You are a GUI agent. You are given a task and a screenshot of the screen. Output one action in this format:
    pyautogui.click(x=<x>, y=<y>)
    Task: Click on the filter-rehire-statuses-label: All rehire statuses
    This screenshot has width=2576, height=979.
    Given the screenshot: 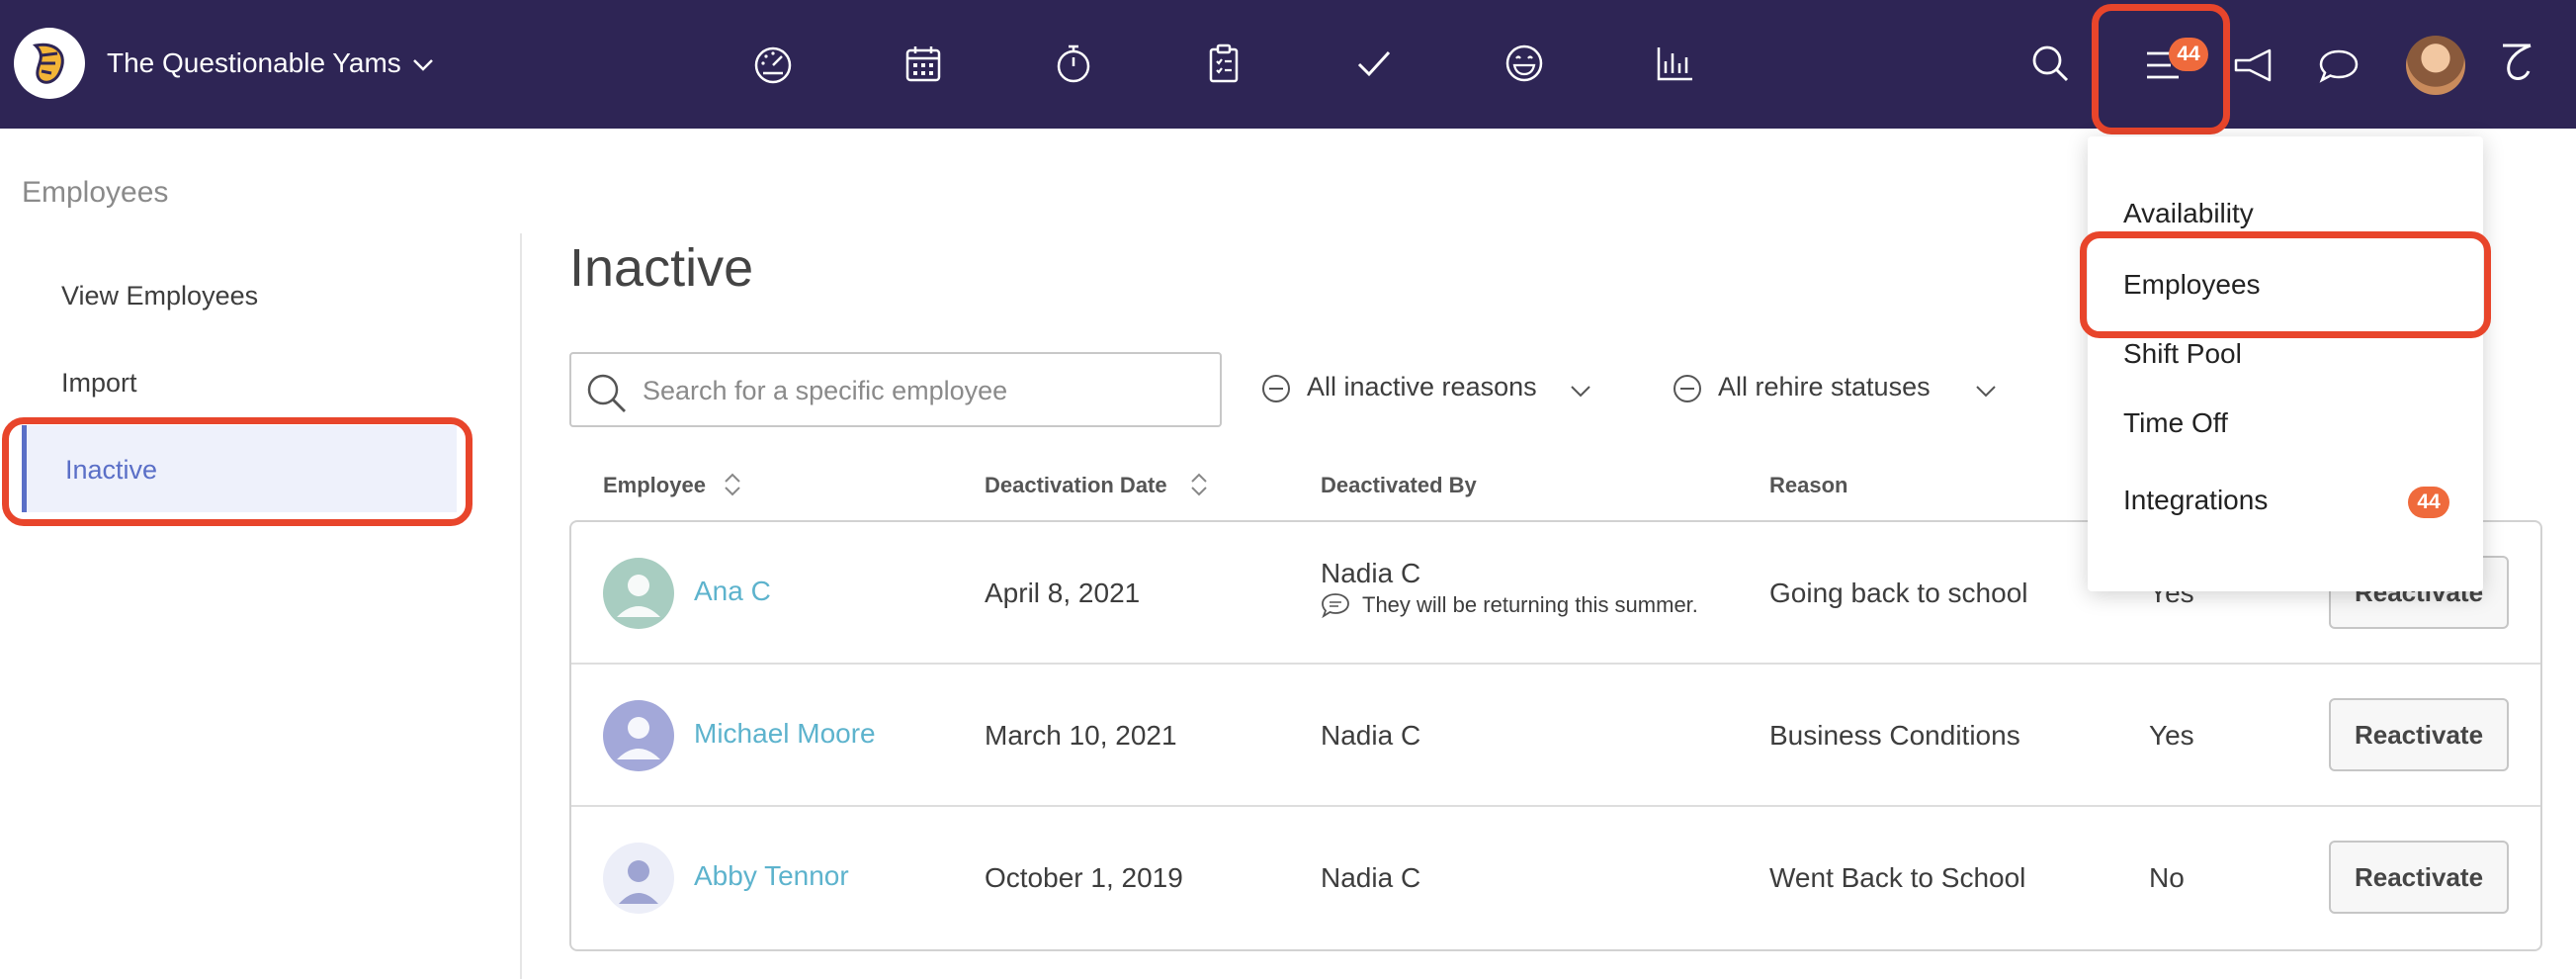 What is the action you would take?
    pyautogui.click(x=1824, y=386)
    